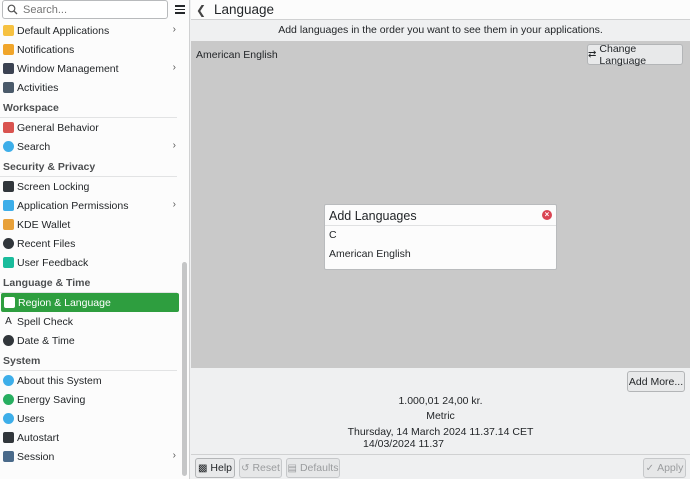 The height and width of the screenshot is (479, 690). What do you see at coordinates (8, 437) in the screenshot?
I see `autostart-icon` at bounding box center [8, 437].